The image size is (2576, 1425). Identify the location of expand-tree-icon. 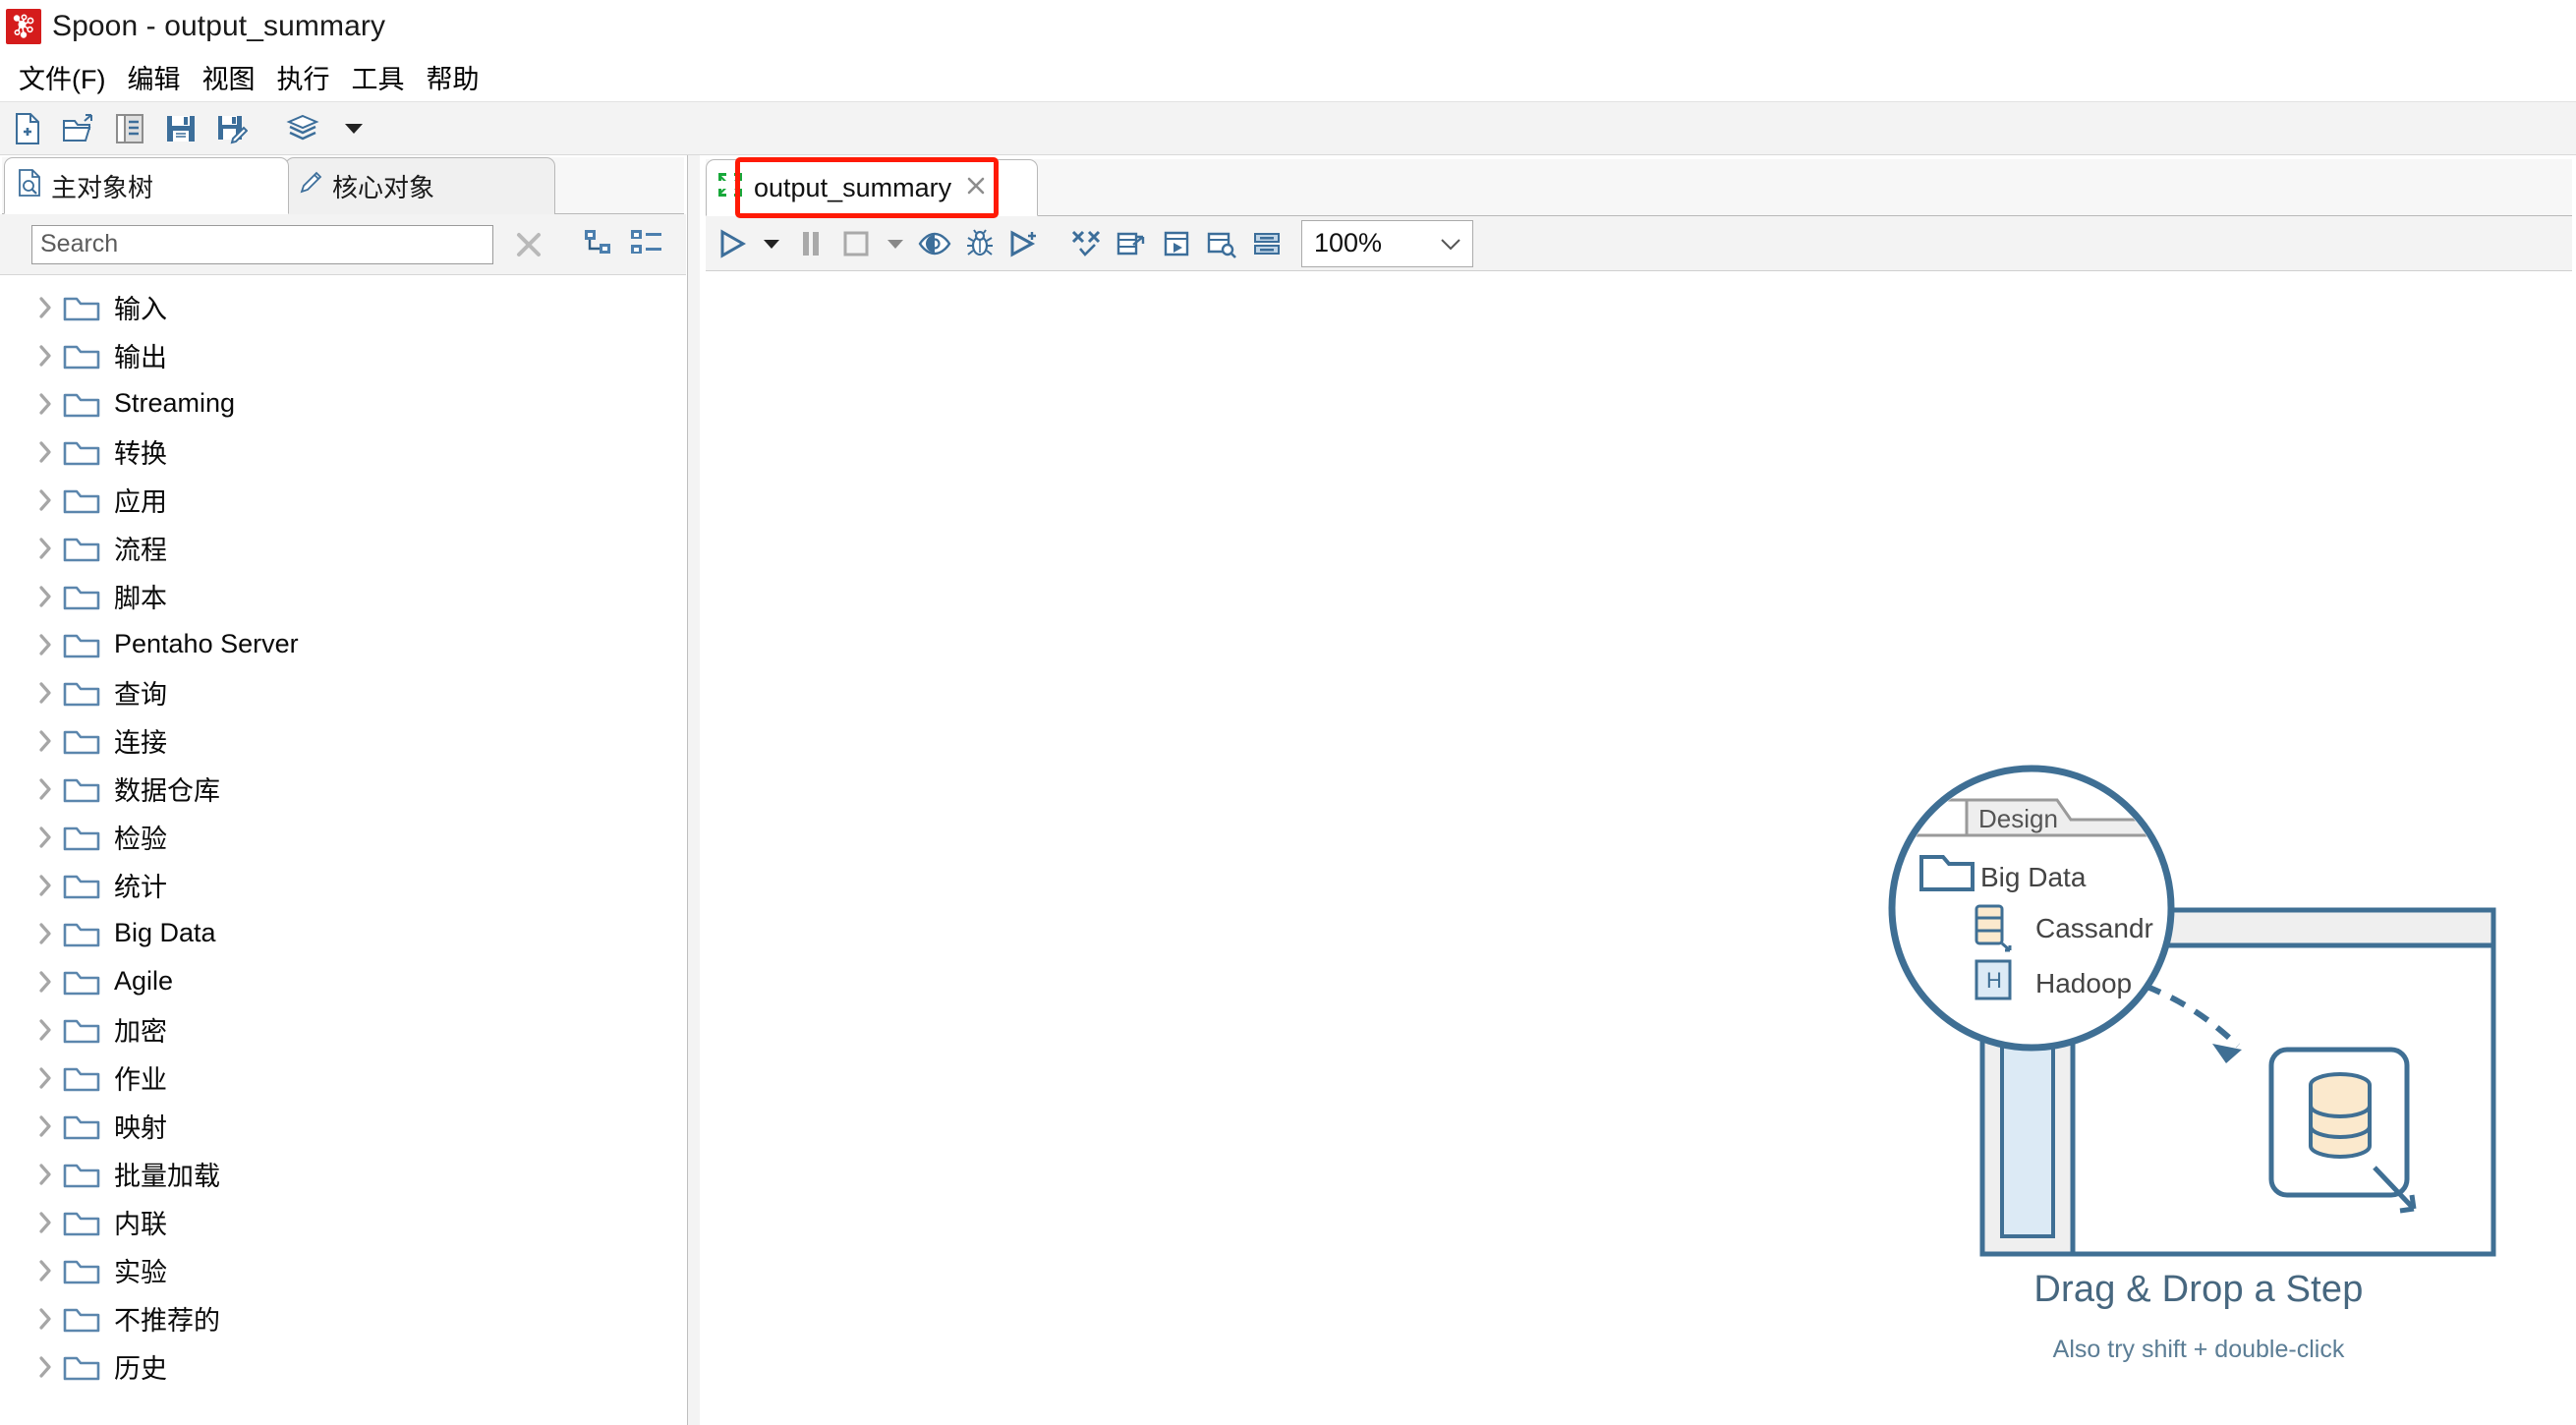
(597, 244).